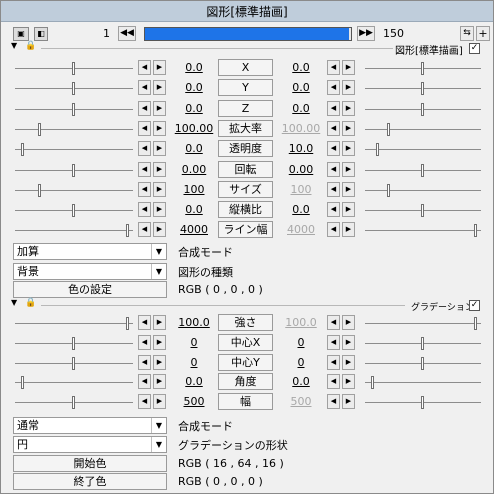  Describe the element at coordinates (194, 322) in the screenshot. I see `left-value: 100.0` at that location.